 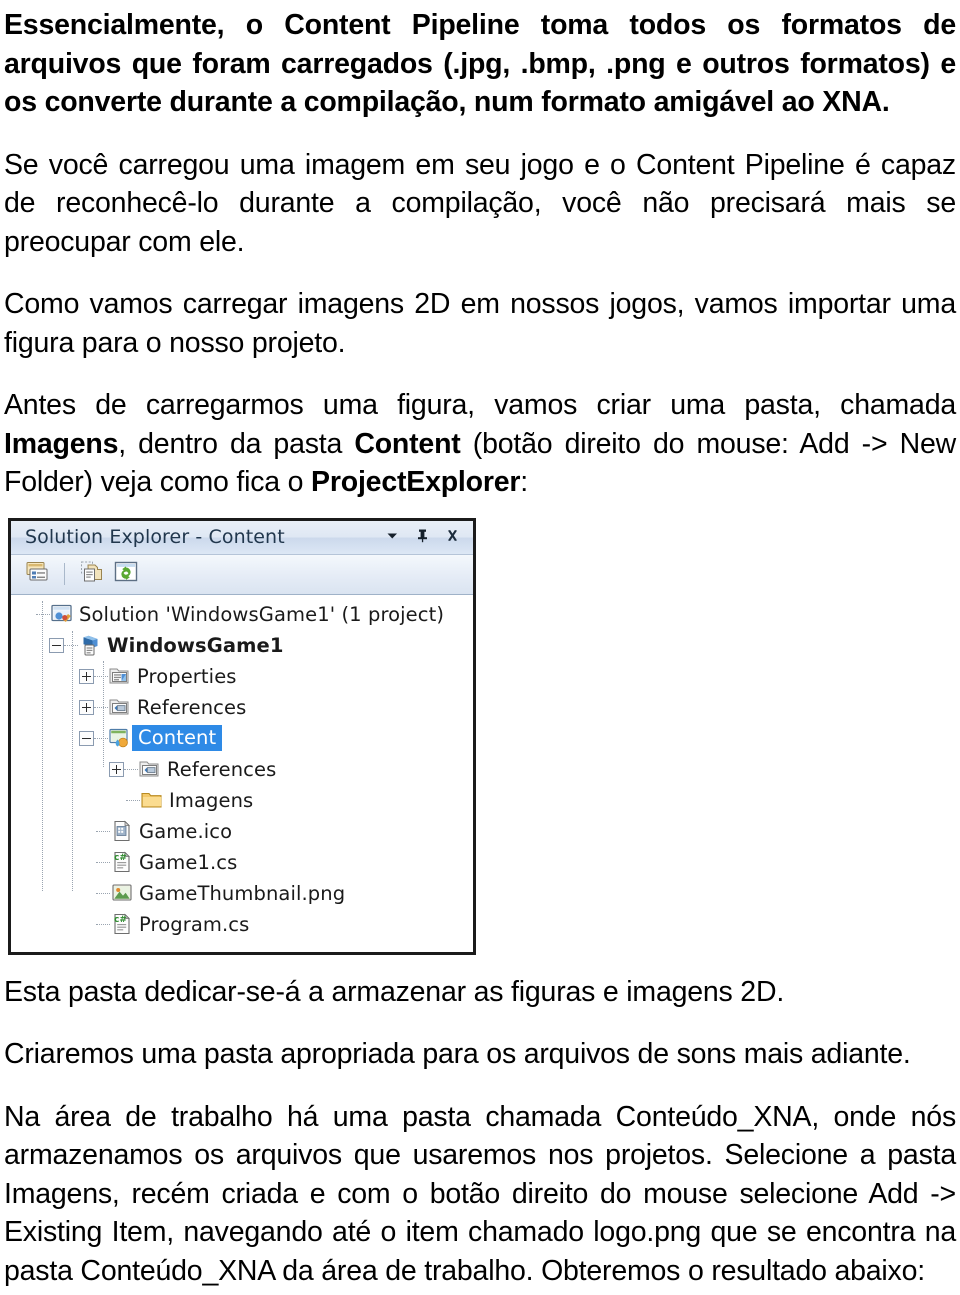 What do you see at coordinates (61, 443) in the screenshot?
I see `folder-name-imagens: Imagens` at bounding box center [61, 443].